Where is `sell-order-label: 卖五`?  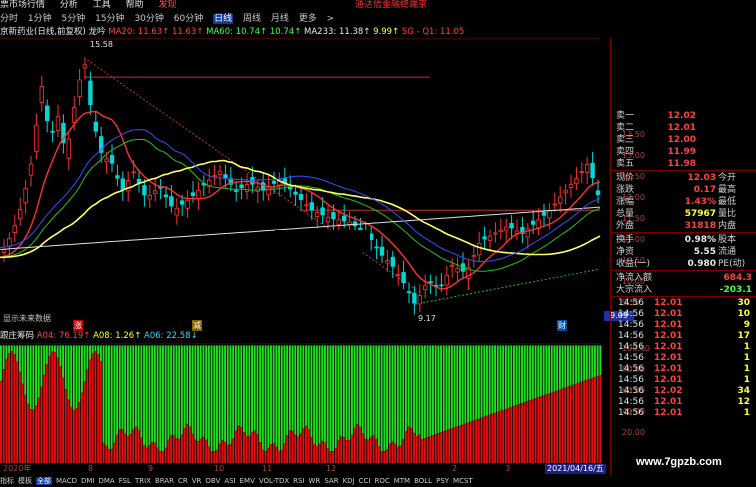 sell-order-label: 卖五 is located at coordinates (625, 164).